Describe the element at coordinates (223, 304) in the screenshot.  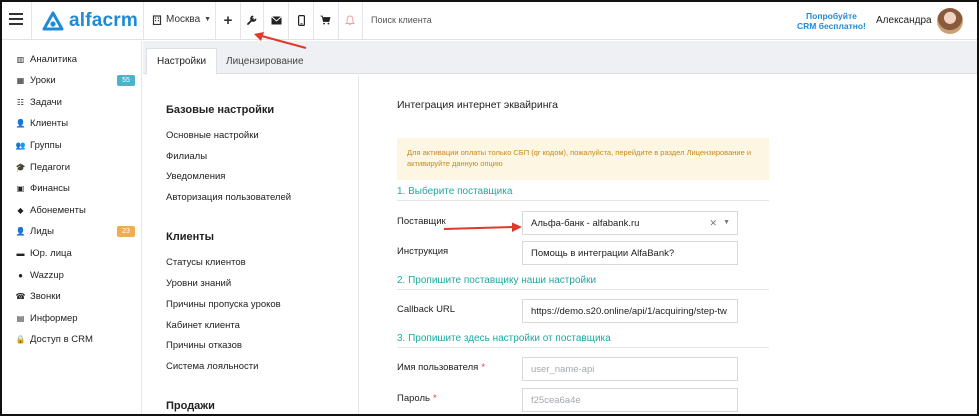
I see `menu-item-absence-reasons: Причины пропуска уроков` at that location.